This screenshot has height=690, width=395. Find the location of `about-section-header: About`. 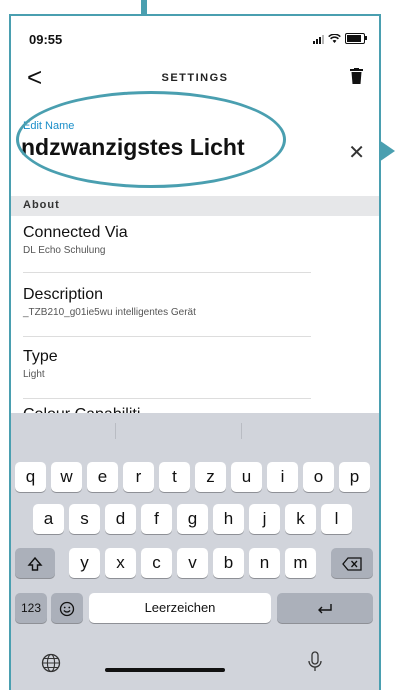

about-section-header: About is located at coordinates (195, 206).